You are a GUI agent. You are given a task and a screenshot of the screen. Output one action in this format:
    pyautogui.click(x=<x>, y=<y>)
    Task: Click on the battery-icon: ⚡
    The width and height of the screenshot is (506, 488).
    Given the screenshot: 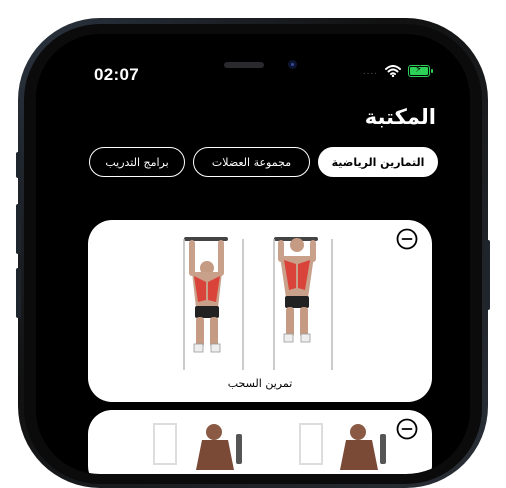 What is the action you would take?
    pyautogui.click(x=420, y=70)
    